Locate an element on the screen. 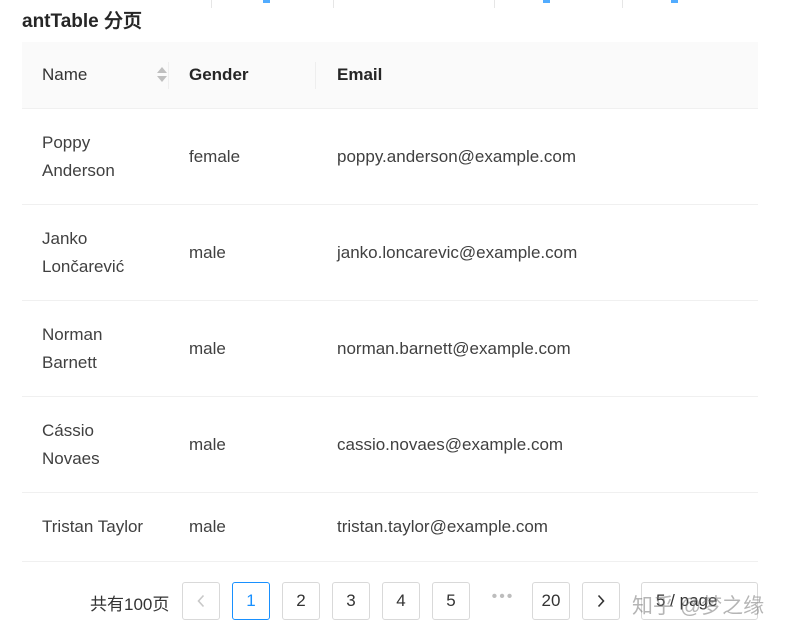 The image size is (799, 642). jump-next-ellipsis: ••• is located at coordinates (503, 597).